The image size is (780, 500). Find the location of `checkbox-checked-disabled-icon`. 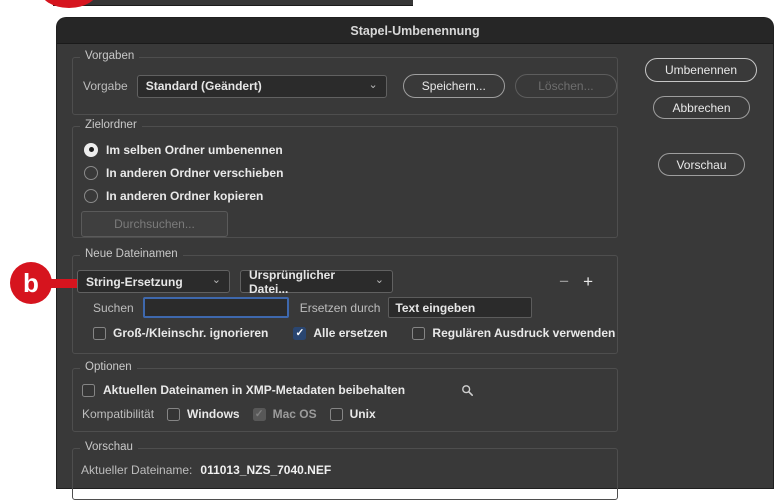

checkbox-checked-disabled-icon is located at coordinates (259, 414).